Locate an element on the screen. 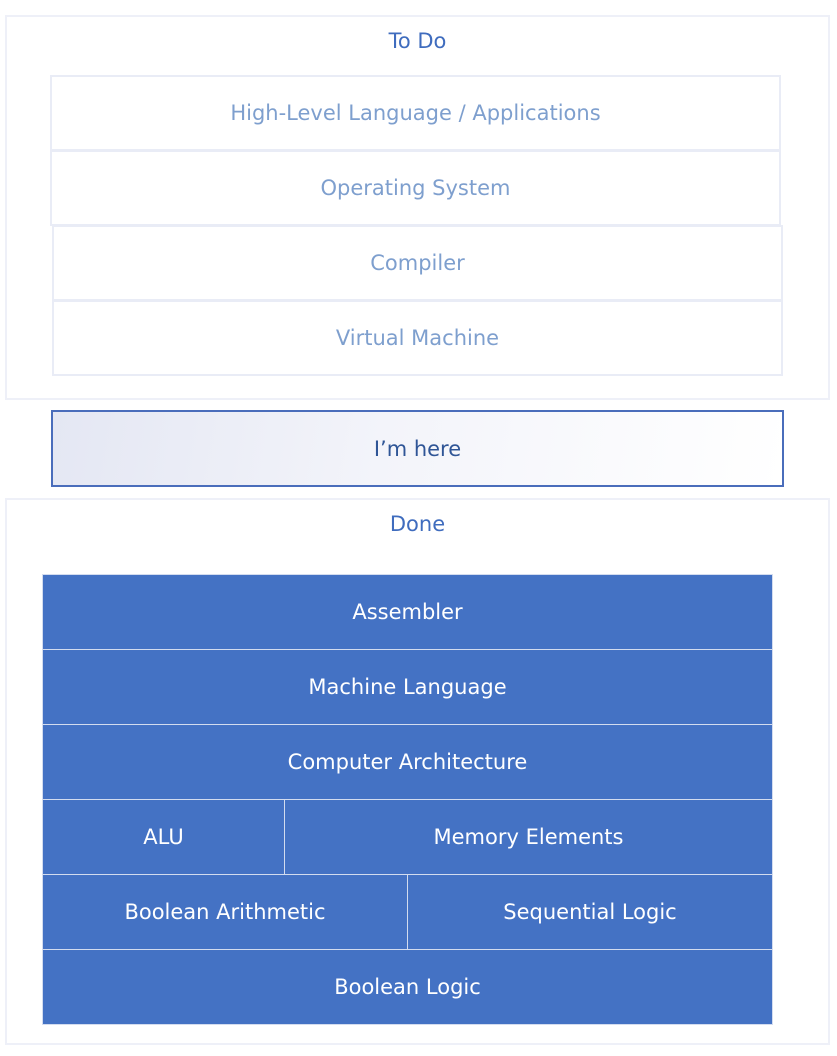 Image resolution: width=837 pixels, height=1056 pixels. todo-layer-virtual-machine: Virtual Machine is located at coordinates (417, 338).